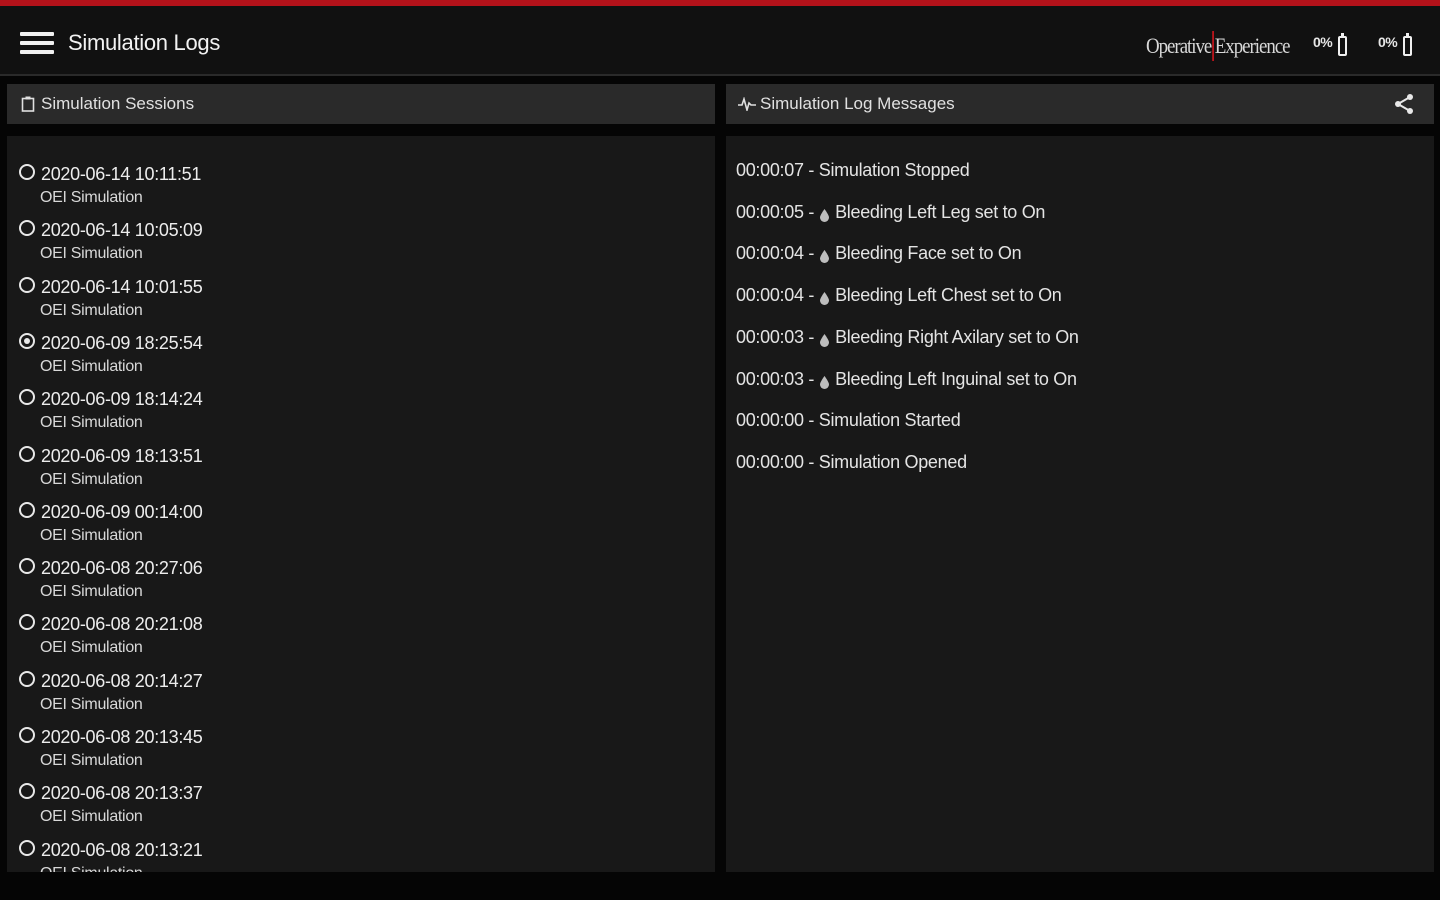 Image resolution: width=1440 pixels, height=900 pixels. What do you see at coordinates (1252, 45) in the screenshot?
I see `brand-logo-right: Experience` at bounding box center [1252, 45].